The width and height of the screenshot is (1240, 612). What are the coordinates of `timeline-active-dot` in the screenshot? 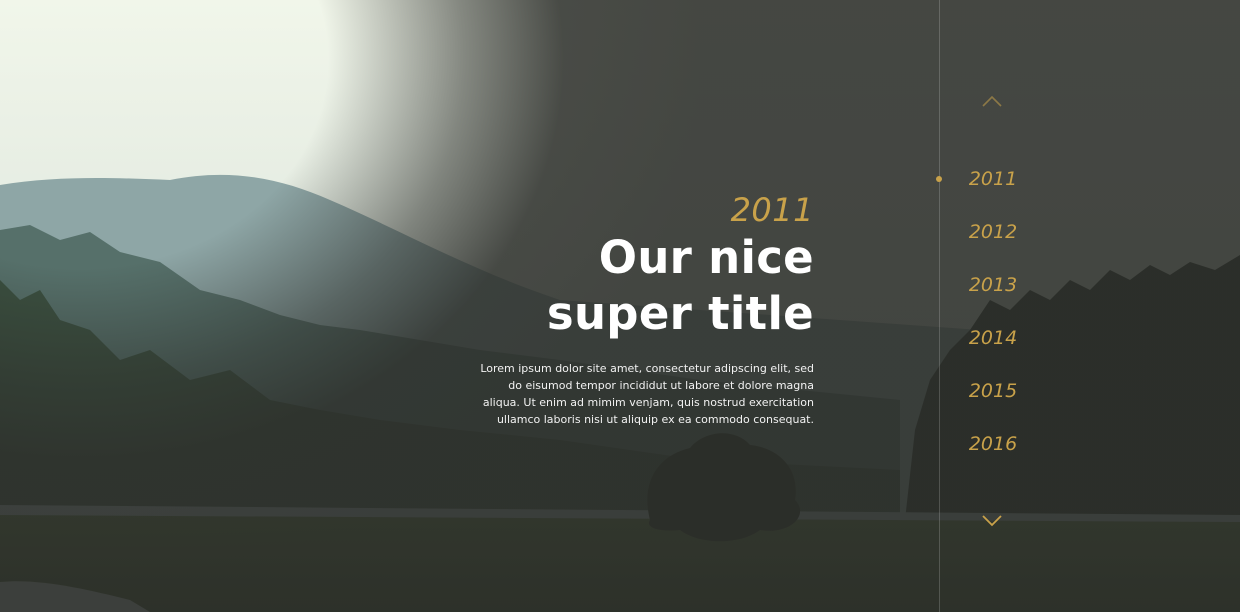 It's located at (939, 179).